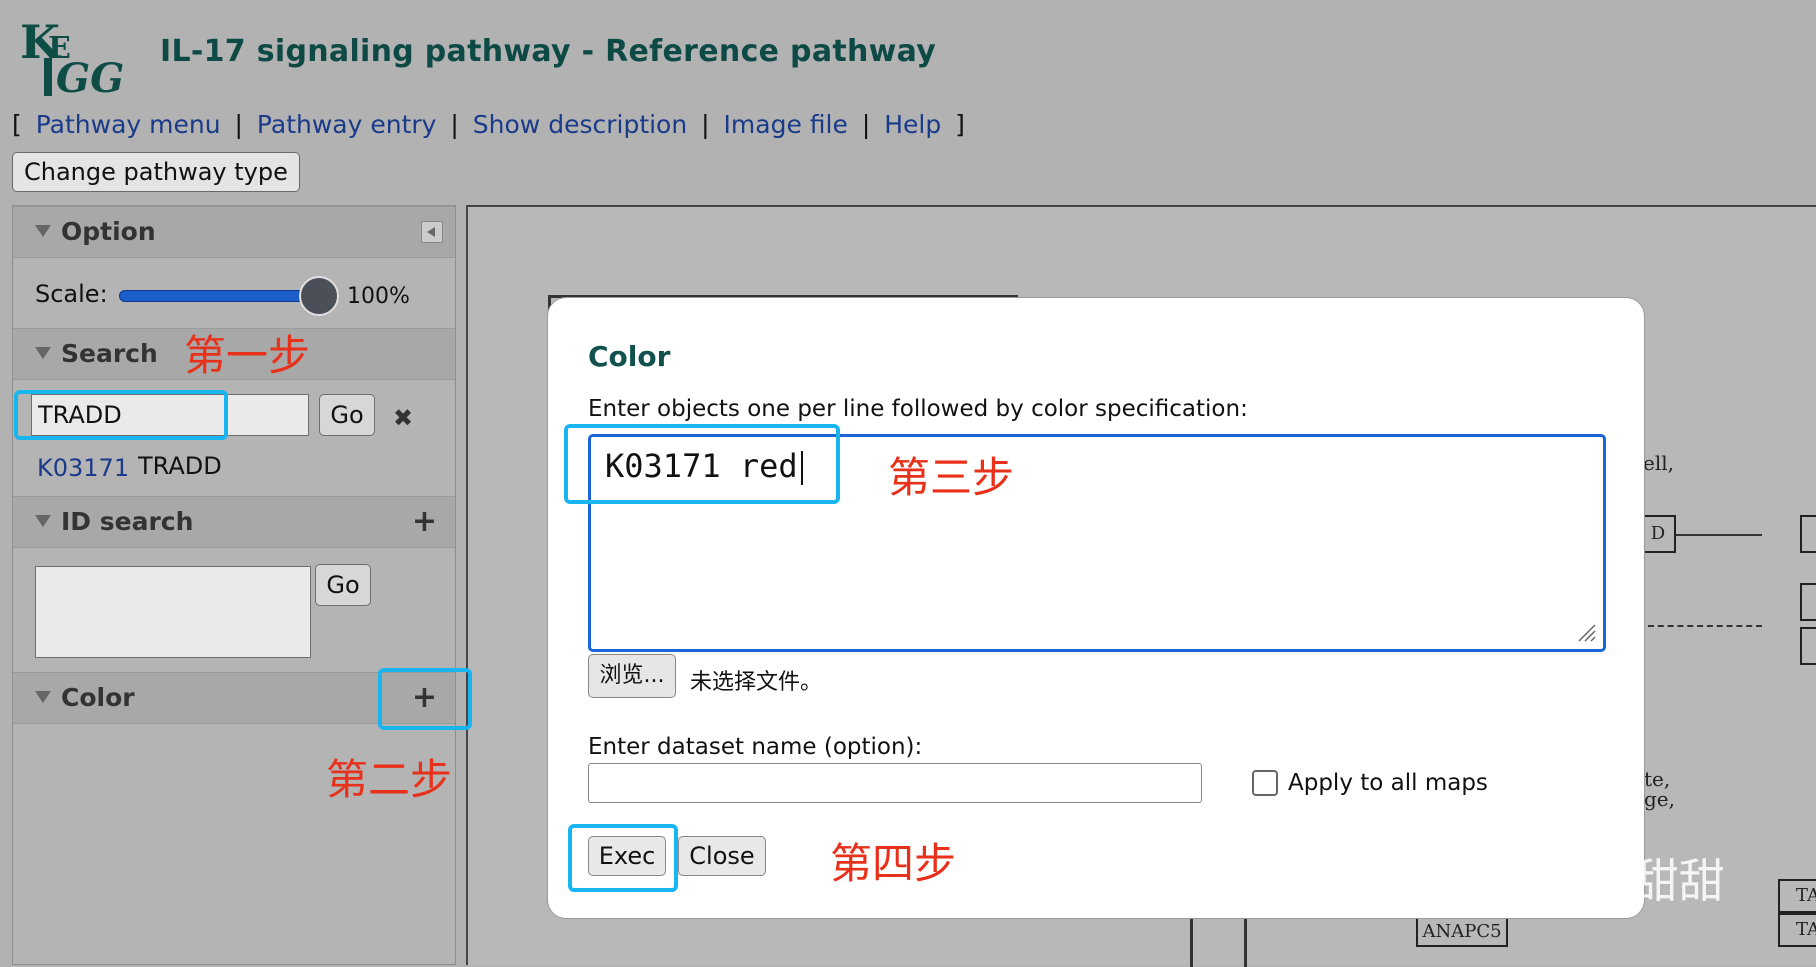  What do you see at coordinates (247, 355) in the screenshot?
I see `step1-annotation: 第一步` at bounding box center [247, 355].